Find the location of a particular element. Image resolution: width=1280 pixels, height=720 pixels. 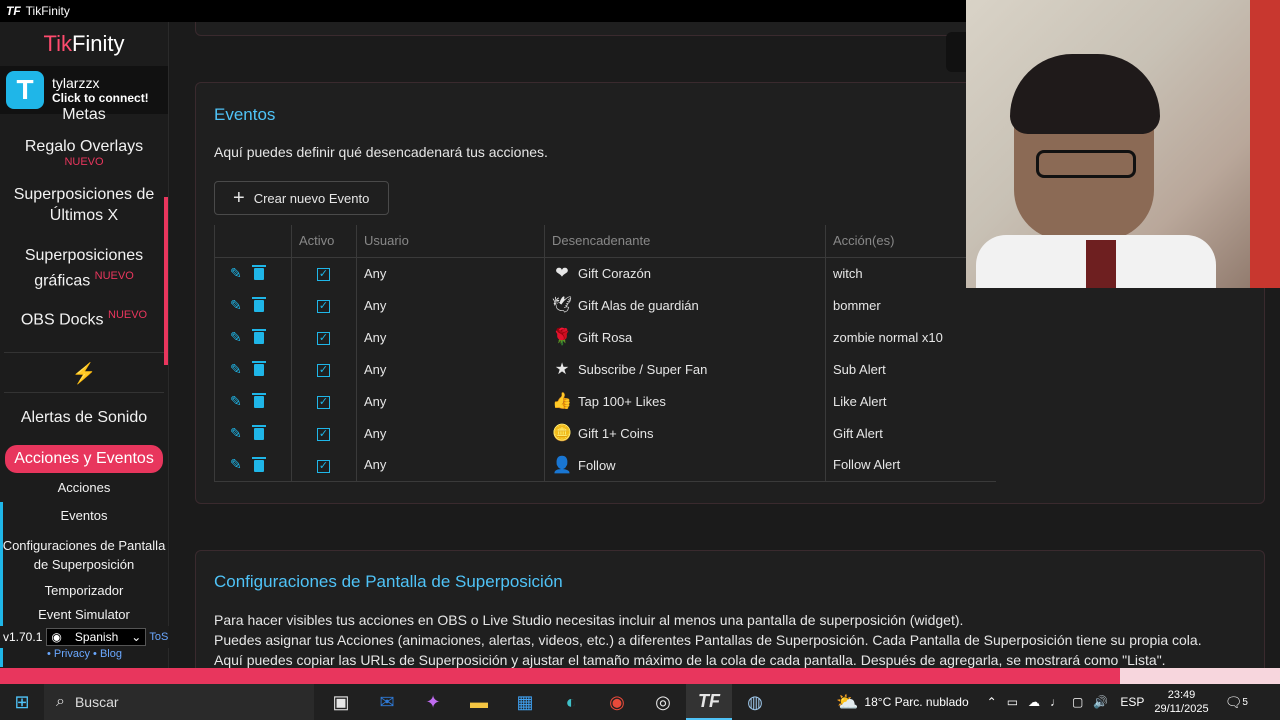

sidebar-item-label: Superposiciones gráficas is located at coordinates (84, 268).